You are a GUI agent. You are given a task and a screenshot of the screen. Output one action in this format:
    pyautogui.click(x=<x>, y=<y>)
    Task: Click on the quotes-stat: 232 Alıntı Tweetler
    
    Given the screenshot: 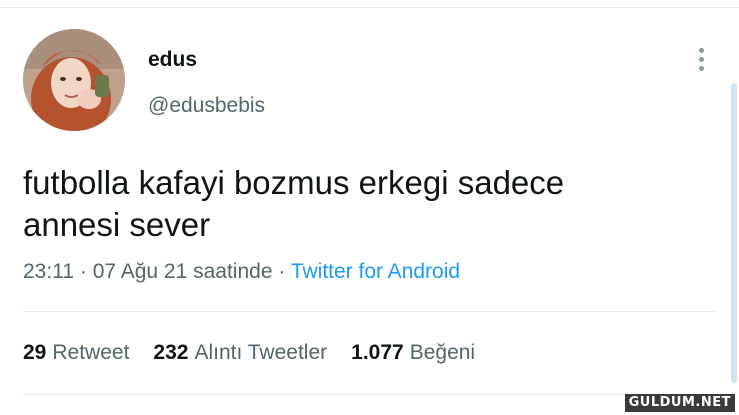 What is the action you would take?
    pyautogui.click(x=240, y=353)
    